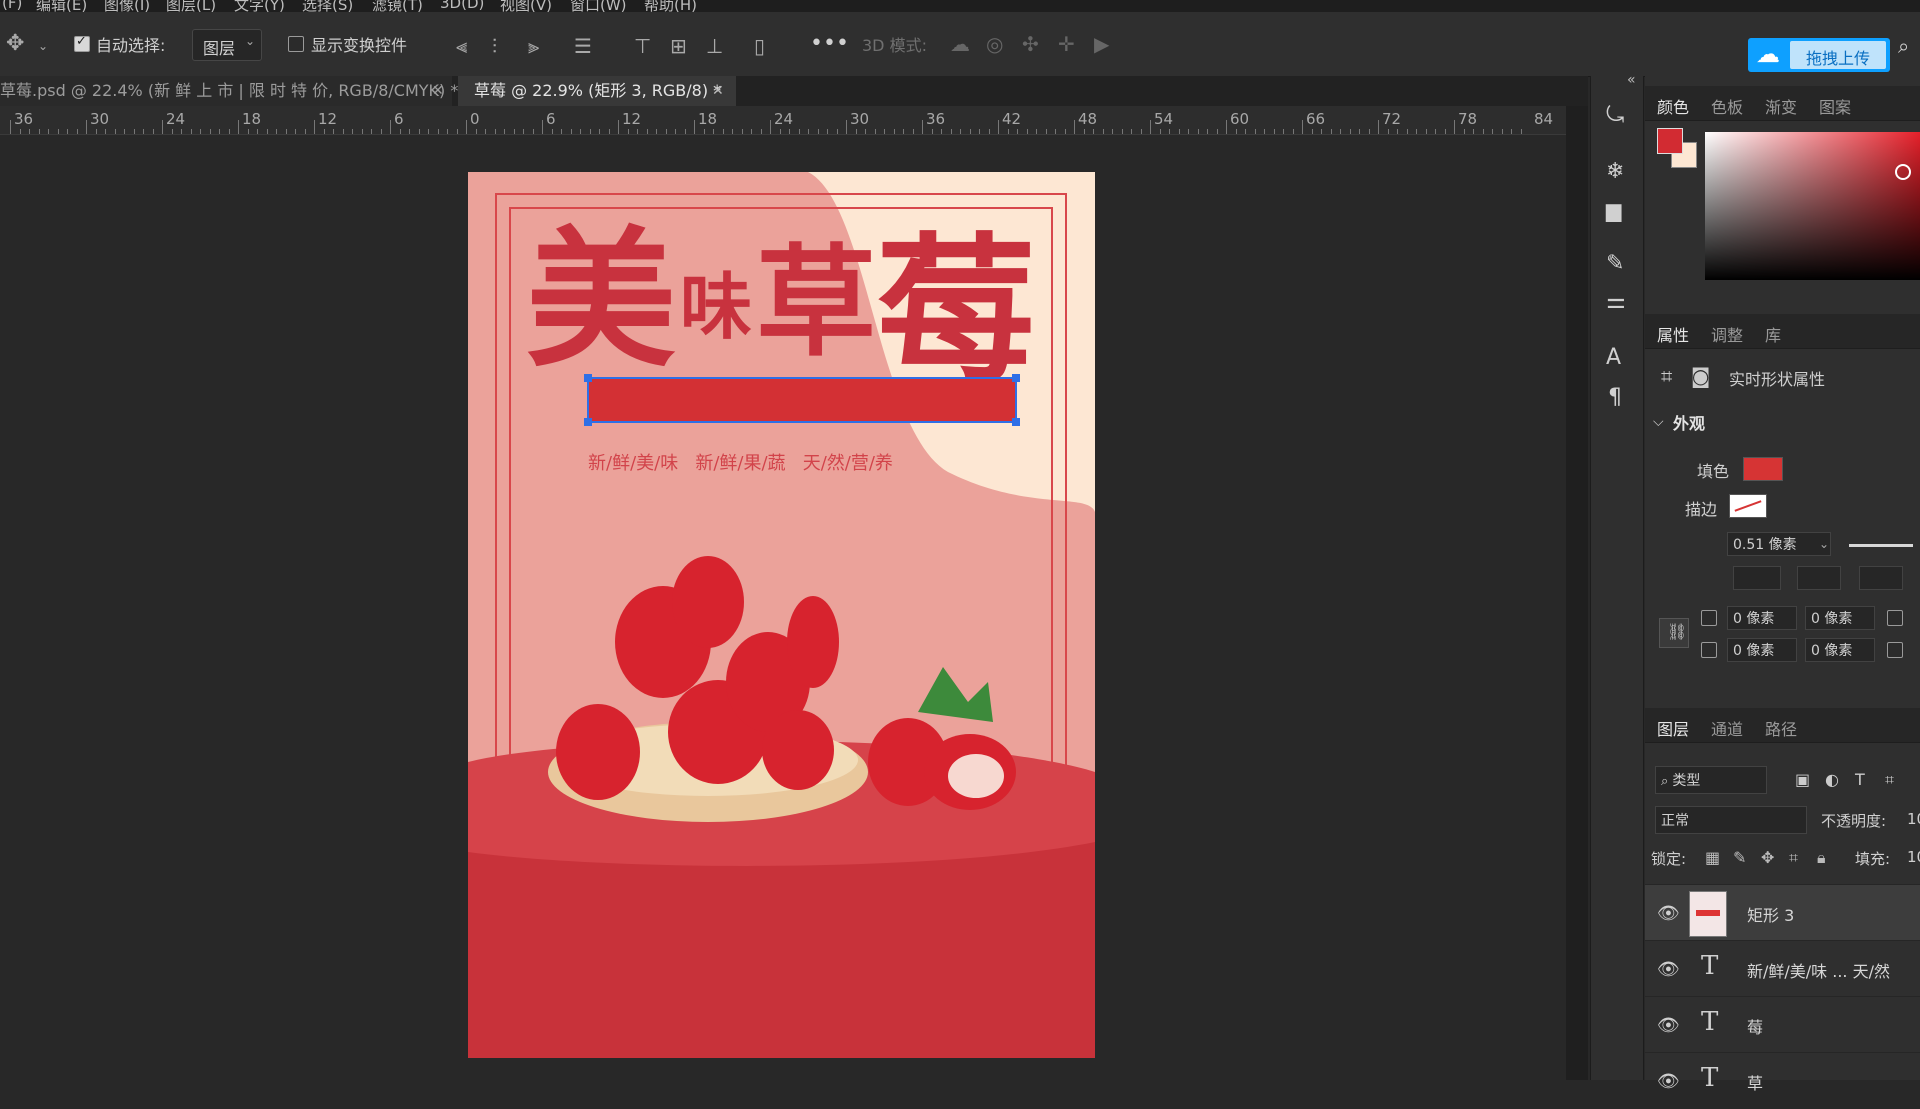  What do you see at coordinates (994, 44) in the screenshot?
I see `3d-roll-icon: ◎` at bounding box center [994, 44].